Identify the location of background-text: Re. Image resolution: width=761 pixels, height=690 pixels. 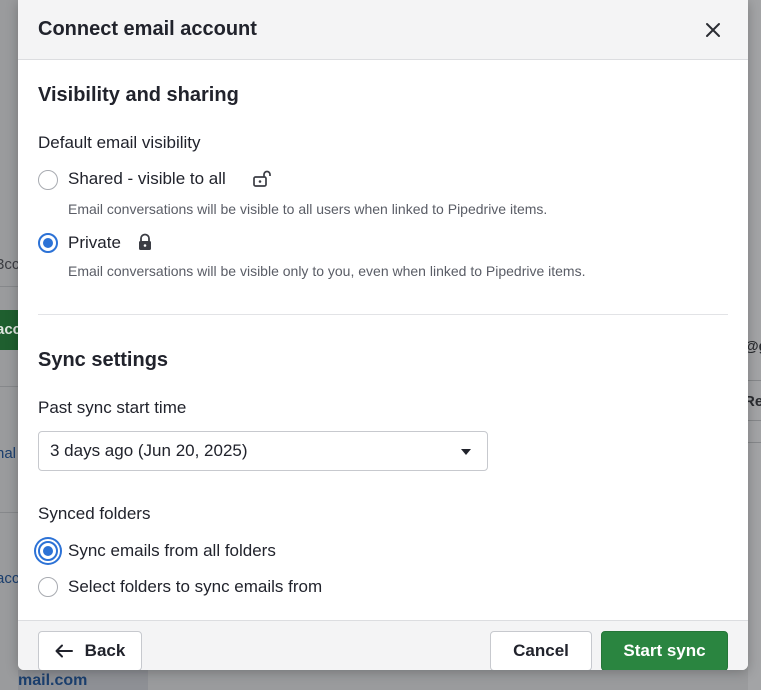
(754, 401).